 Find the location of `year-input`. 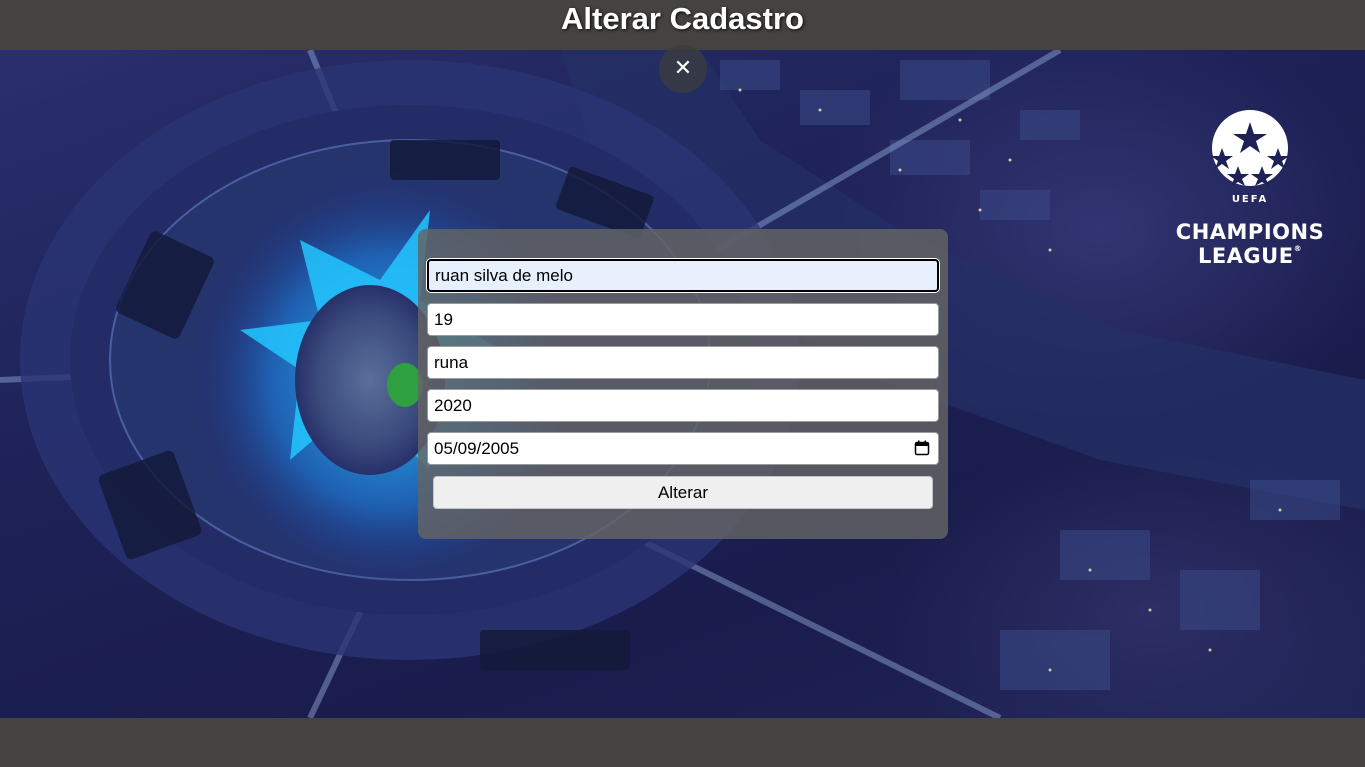

year-input is located at coordinates (683, 405).